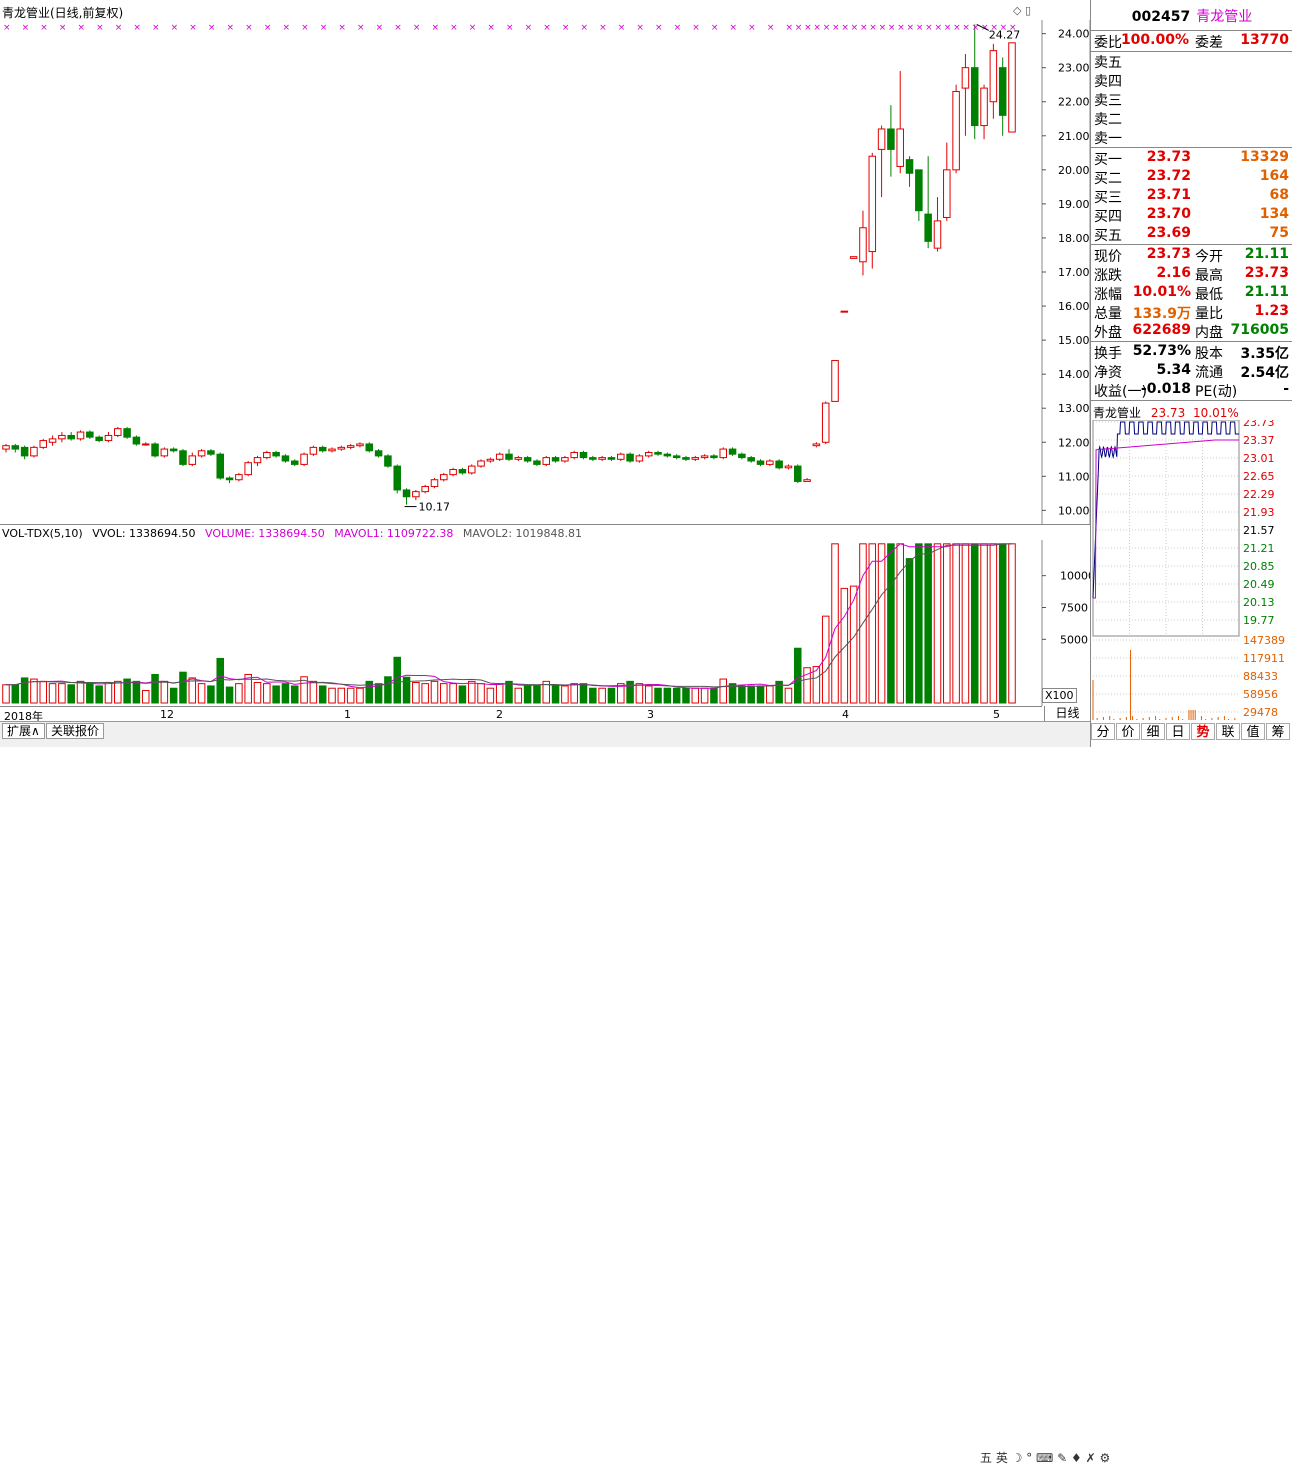  Describe the element at coordinates (1128, 731) in the screenshot. I see `mini-tab: 价` at that location.